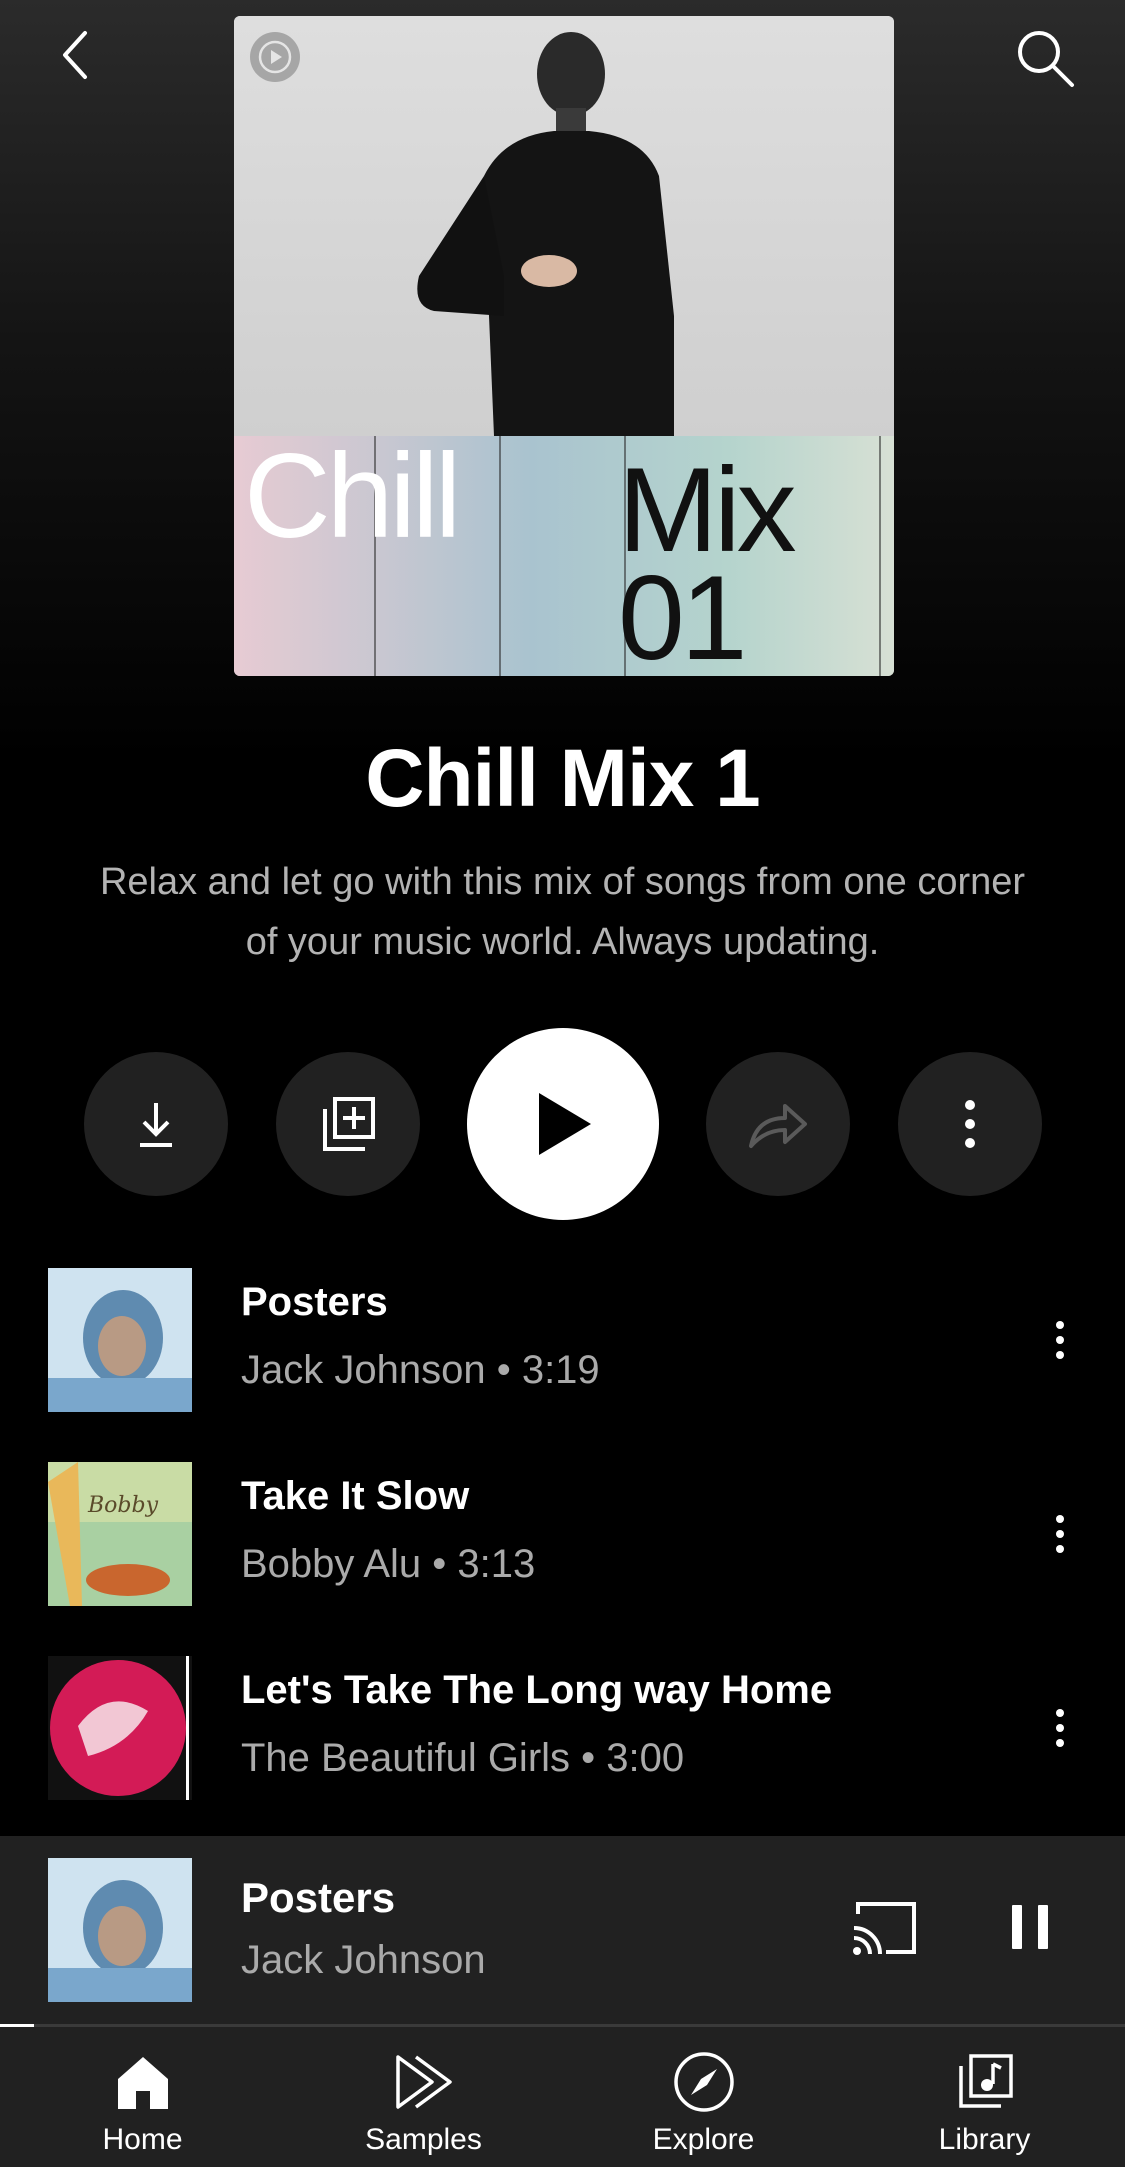  I want to click on track-row: Bobby Take It Slow Bobby Alu • 3:13, so click(562, 1531).